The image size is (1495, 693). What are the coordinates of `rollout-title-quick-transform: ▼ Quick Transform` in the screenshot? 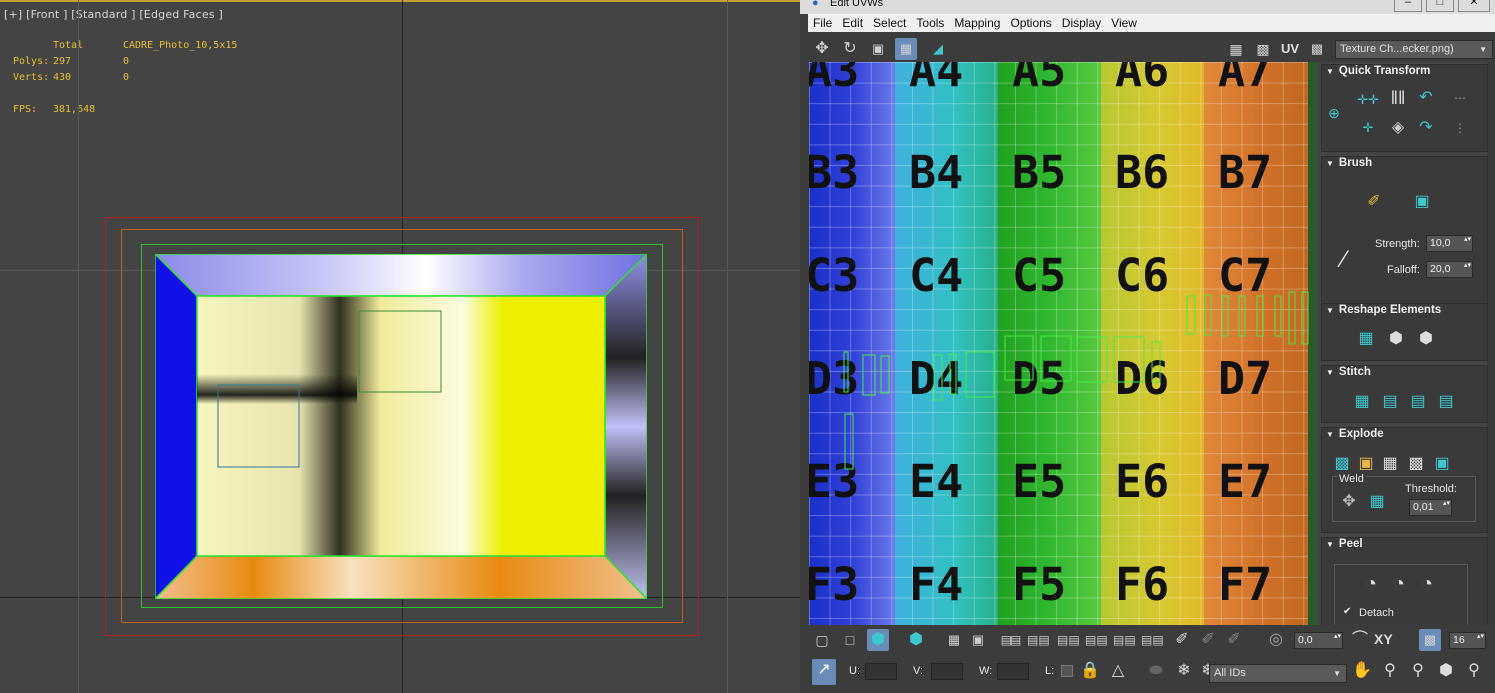 It's located at (1378, 71).